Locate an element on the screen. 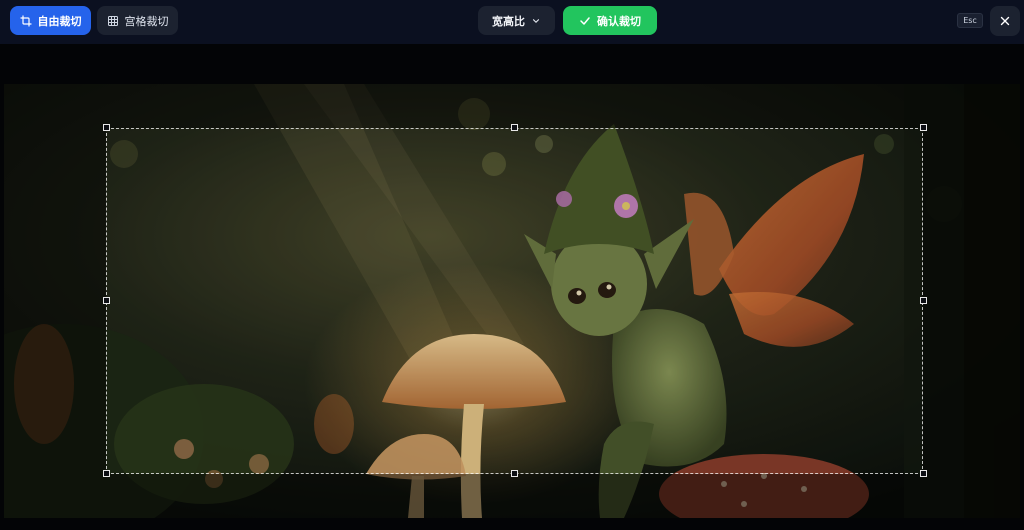 This screenshot has height=530, width=1024. crop-handle-bottom is located at coordinates (514, 473).